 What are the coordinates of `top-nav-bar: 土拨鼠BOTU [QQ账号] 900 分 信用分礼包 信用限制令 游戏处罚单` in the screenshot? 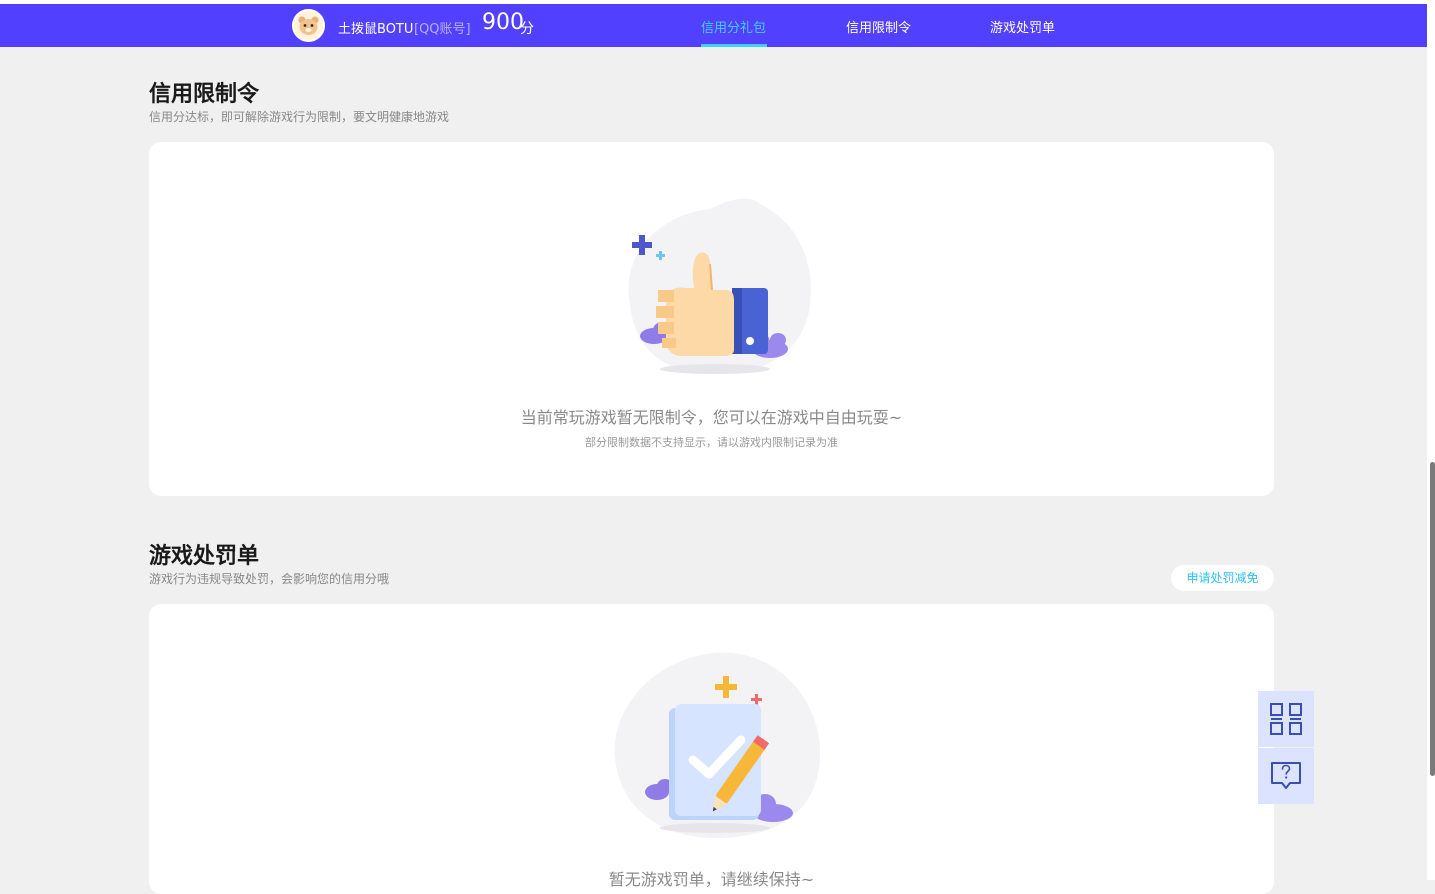 It's located at (713, 25).